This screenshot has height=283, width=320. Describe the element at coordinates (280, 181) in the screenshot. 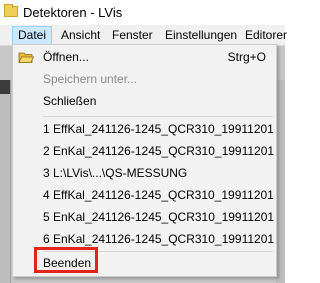

I see `child-window-edge-right` at that location.